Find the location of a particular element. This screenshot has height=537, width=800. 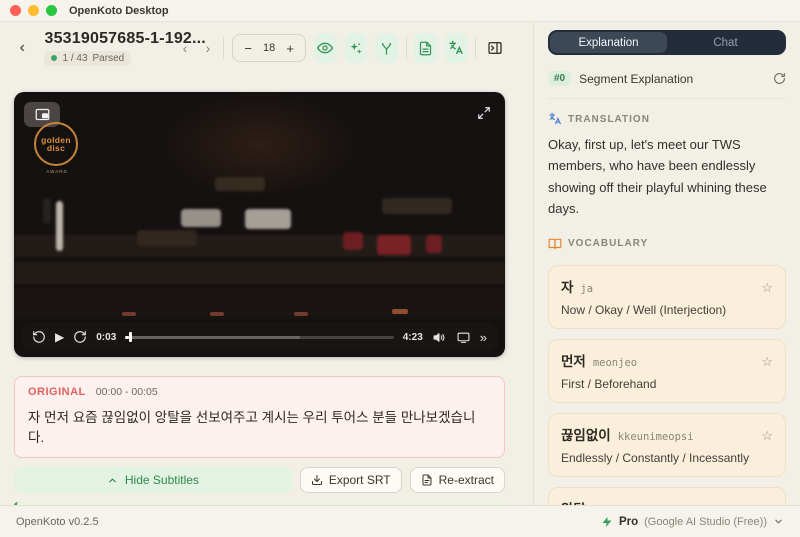

vocab-card: 자 ja ☆ Now / Okay / Well (Interjection) is located at coordinates (667, 296).